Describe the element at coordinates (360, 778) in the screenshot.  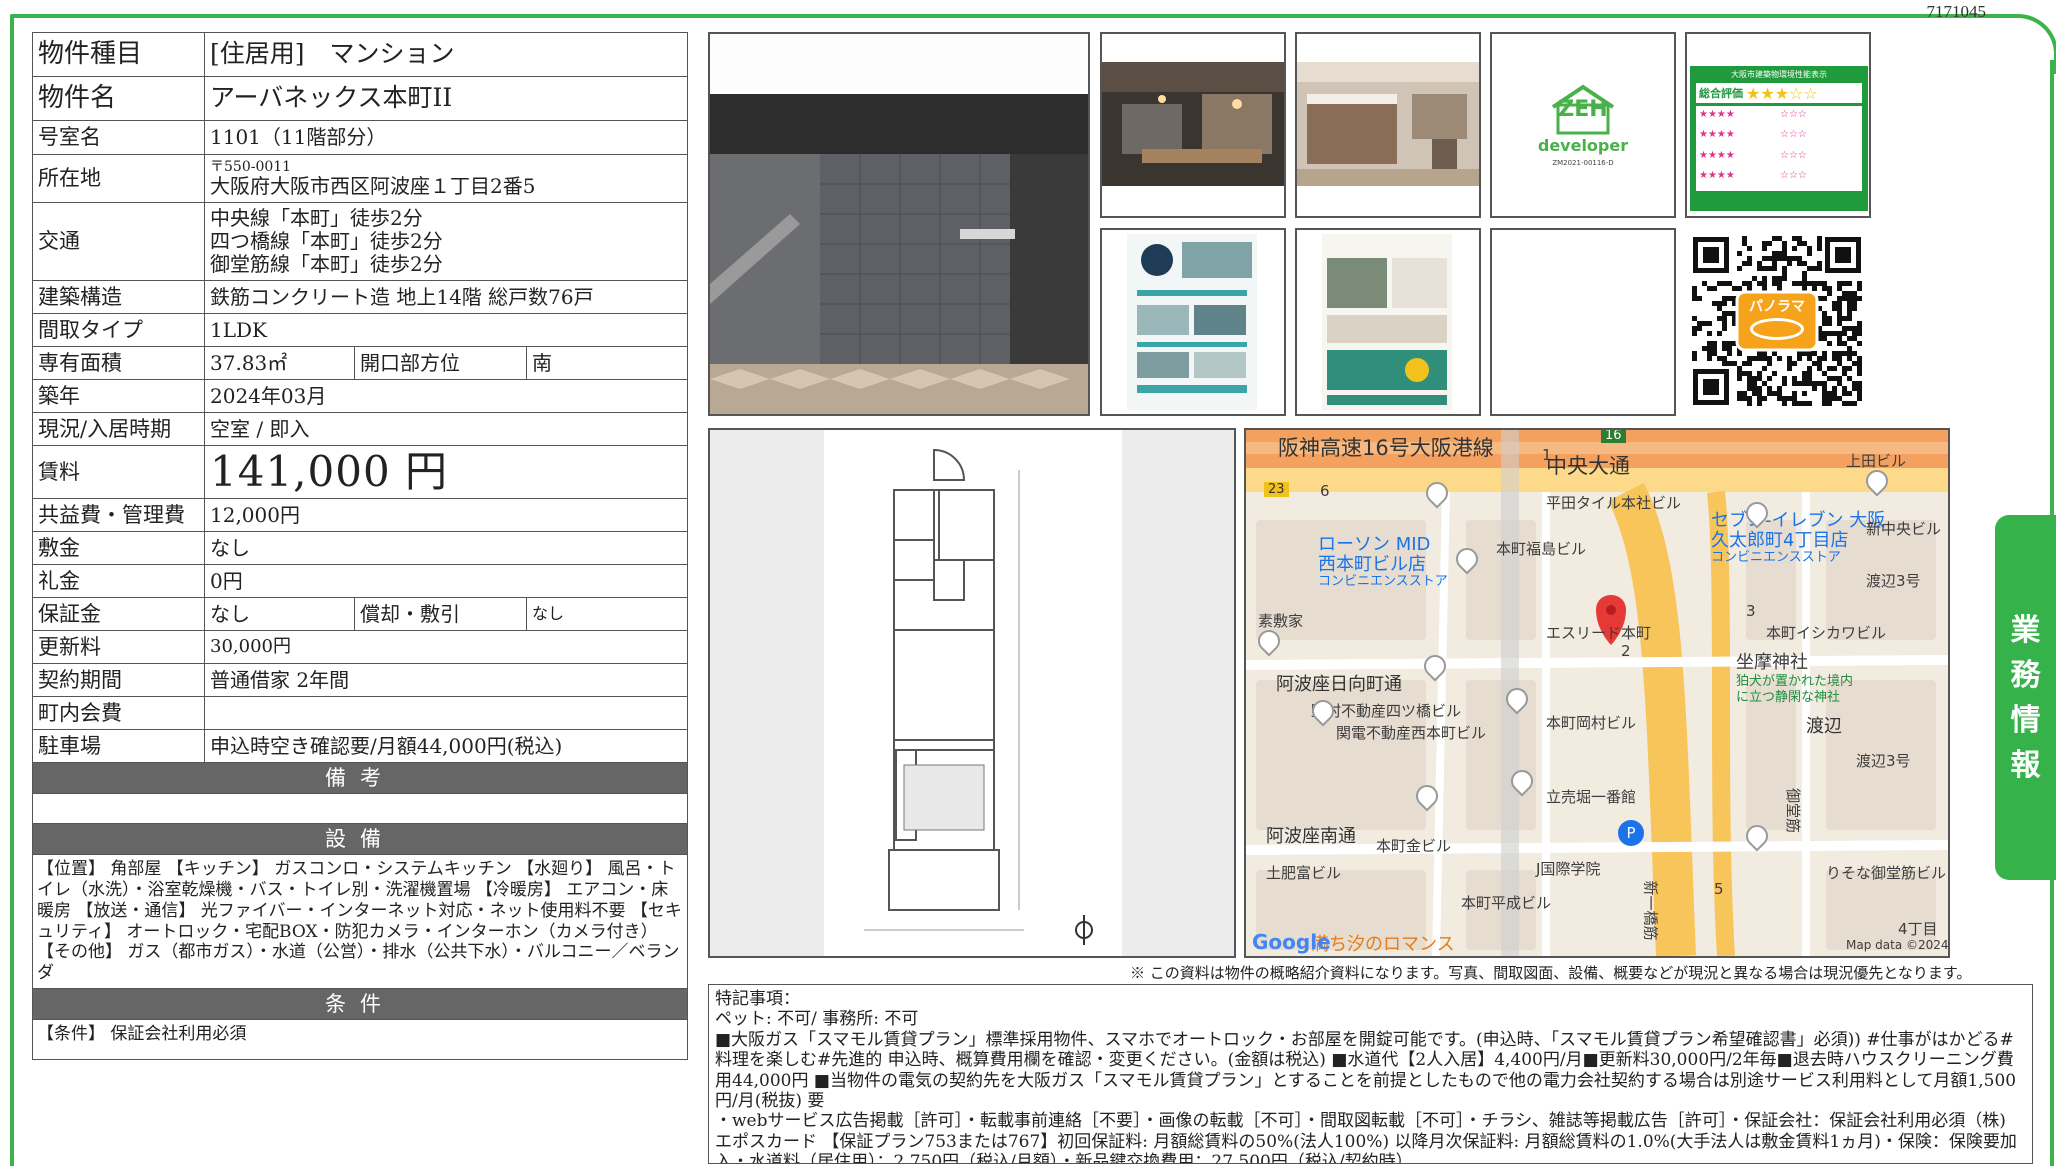
I see `remarks-header: 備考` at that location.